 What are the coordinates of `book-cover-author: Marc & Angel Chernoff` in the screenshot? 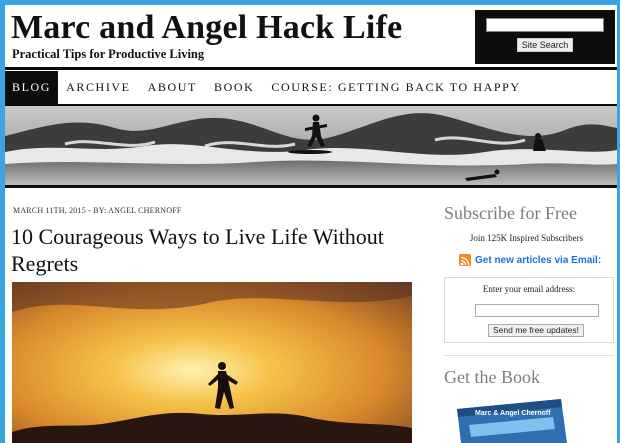 It's located at (513, 413).